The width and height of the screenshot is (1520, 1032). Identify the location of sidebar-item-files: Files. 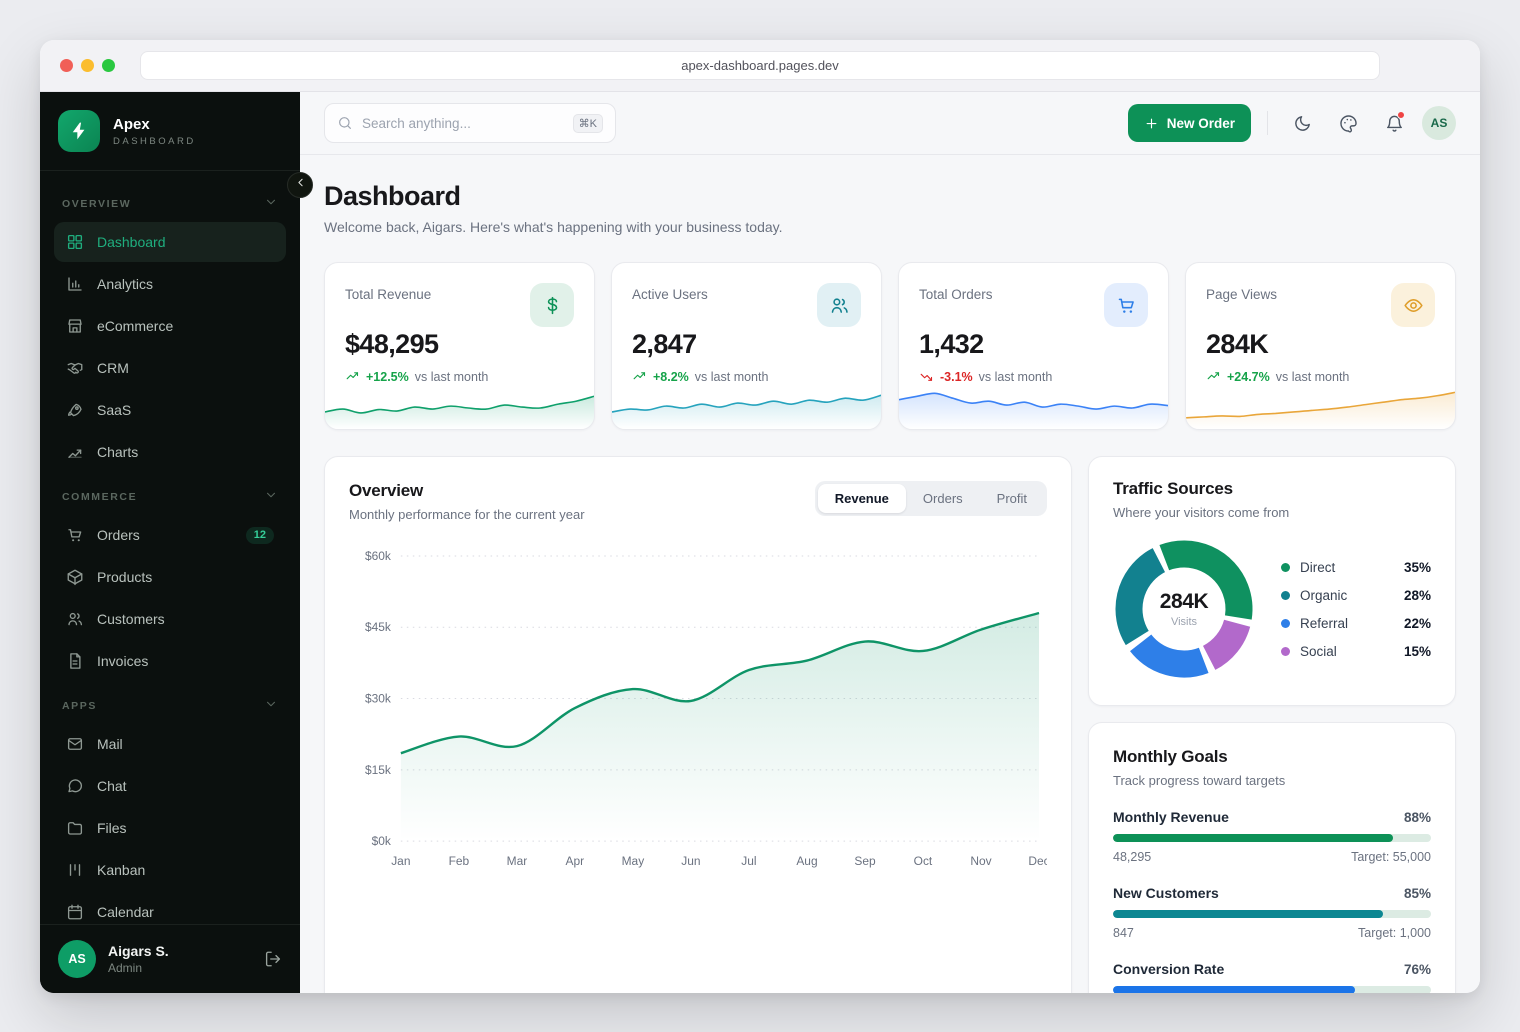
(170, 828).